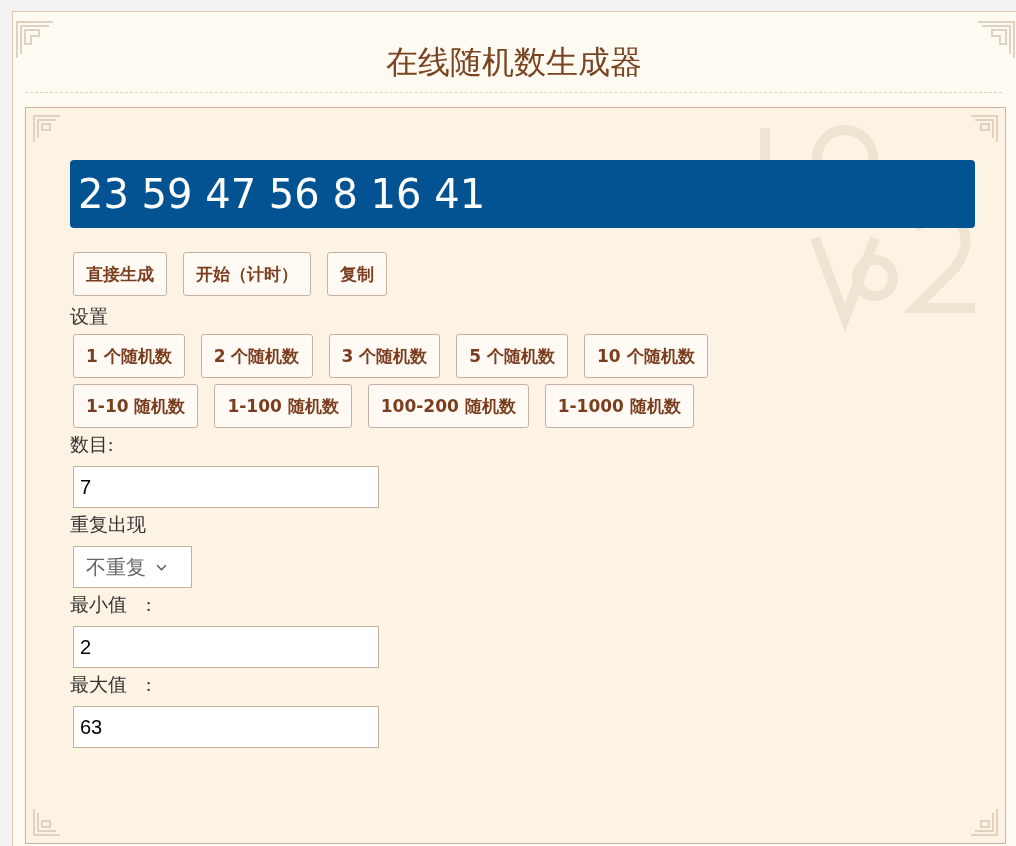  What do you see at coordinates (247, 274) in the screenshot?
I see `action-button: 开始（计时）` at bounding box center [247, 274].